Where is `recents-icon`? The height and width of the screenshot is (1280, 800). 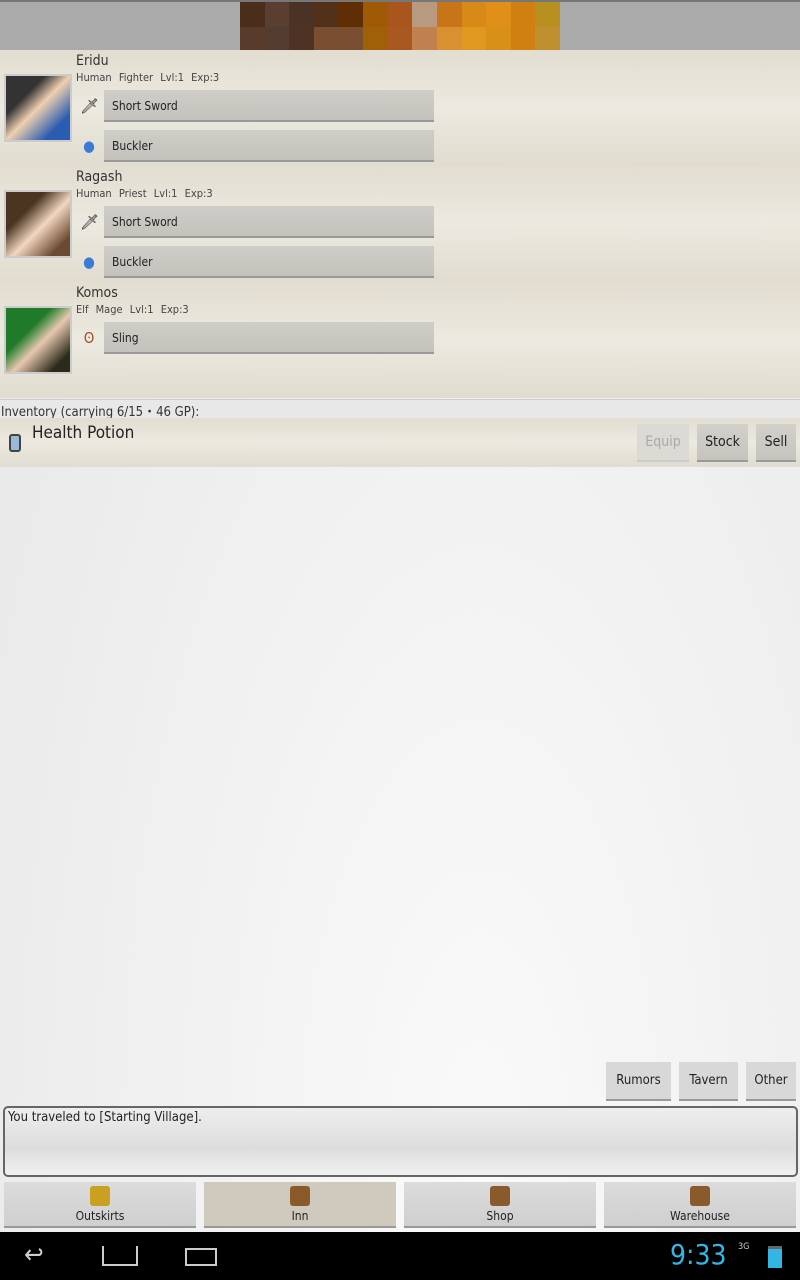
recents-icon is located at coordinates (201, 1257).